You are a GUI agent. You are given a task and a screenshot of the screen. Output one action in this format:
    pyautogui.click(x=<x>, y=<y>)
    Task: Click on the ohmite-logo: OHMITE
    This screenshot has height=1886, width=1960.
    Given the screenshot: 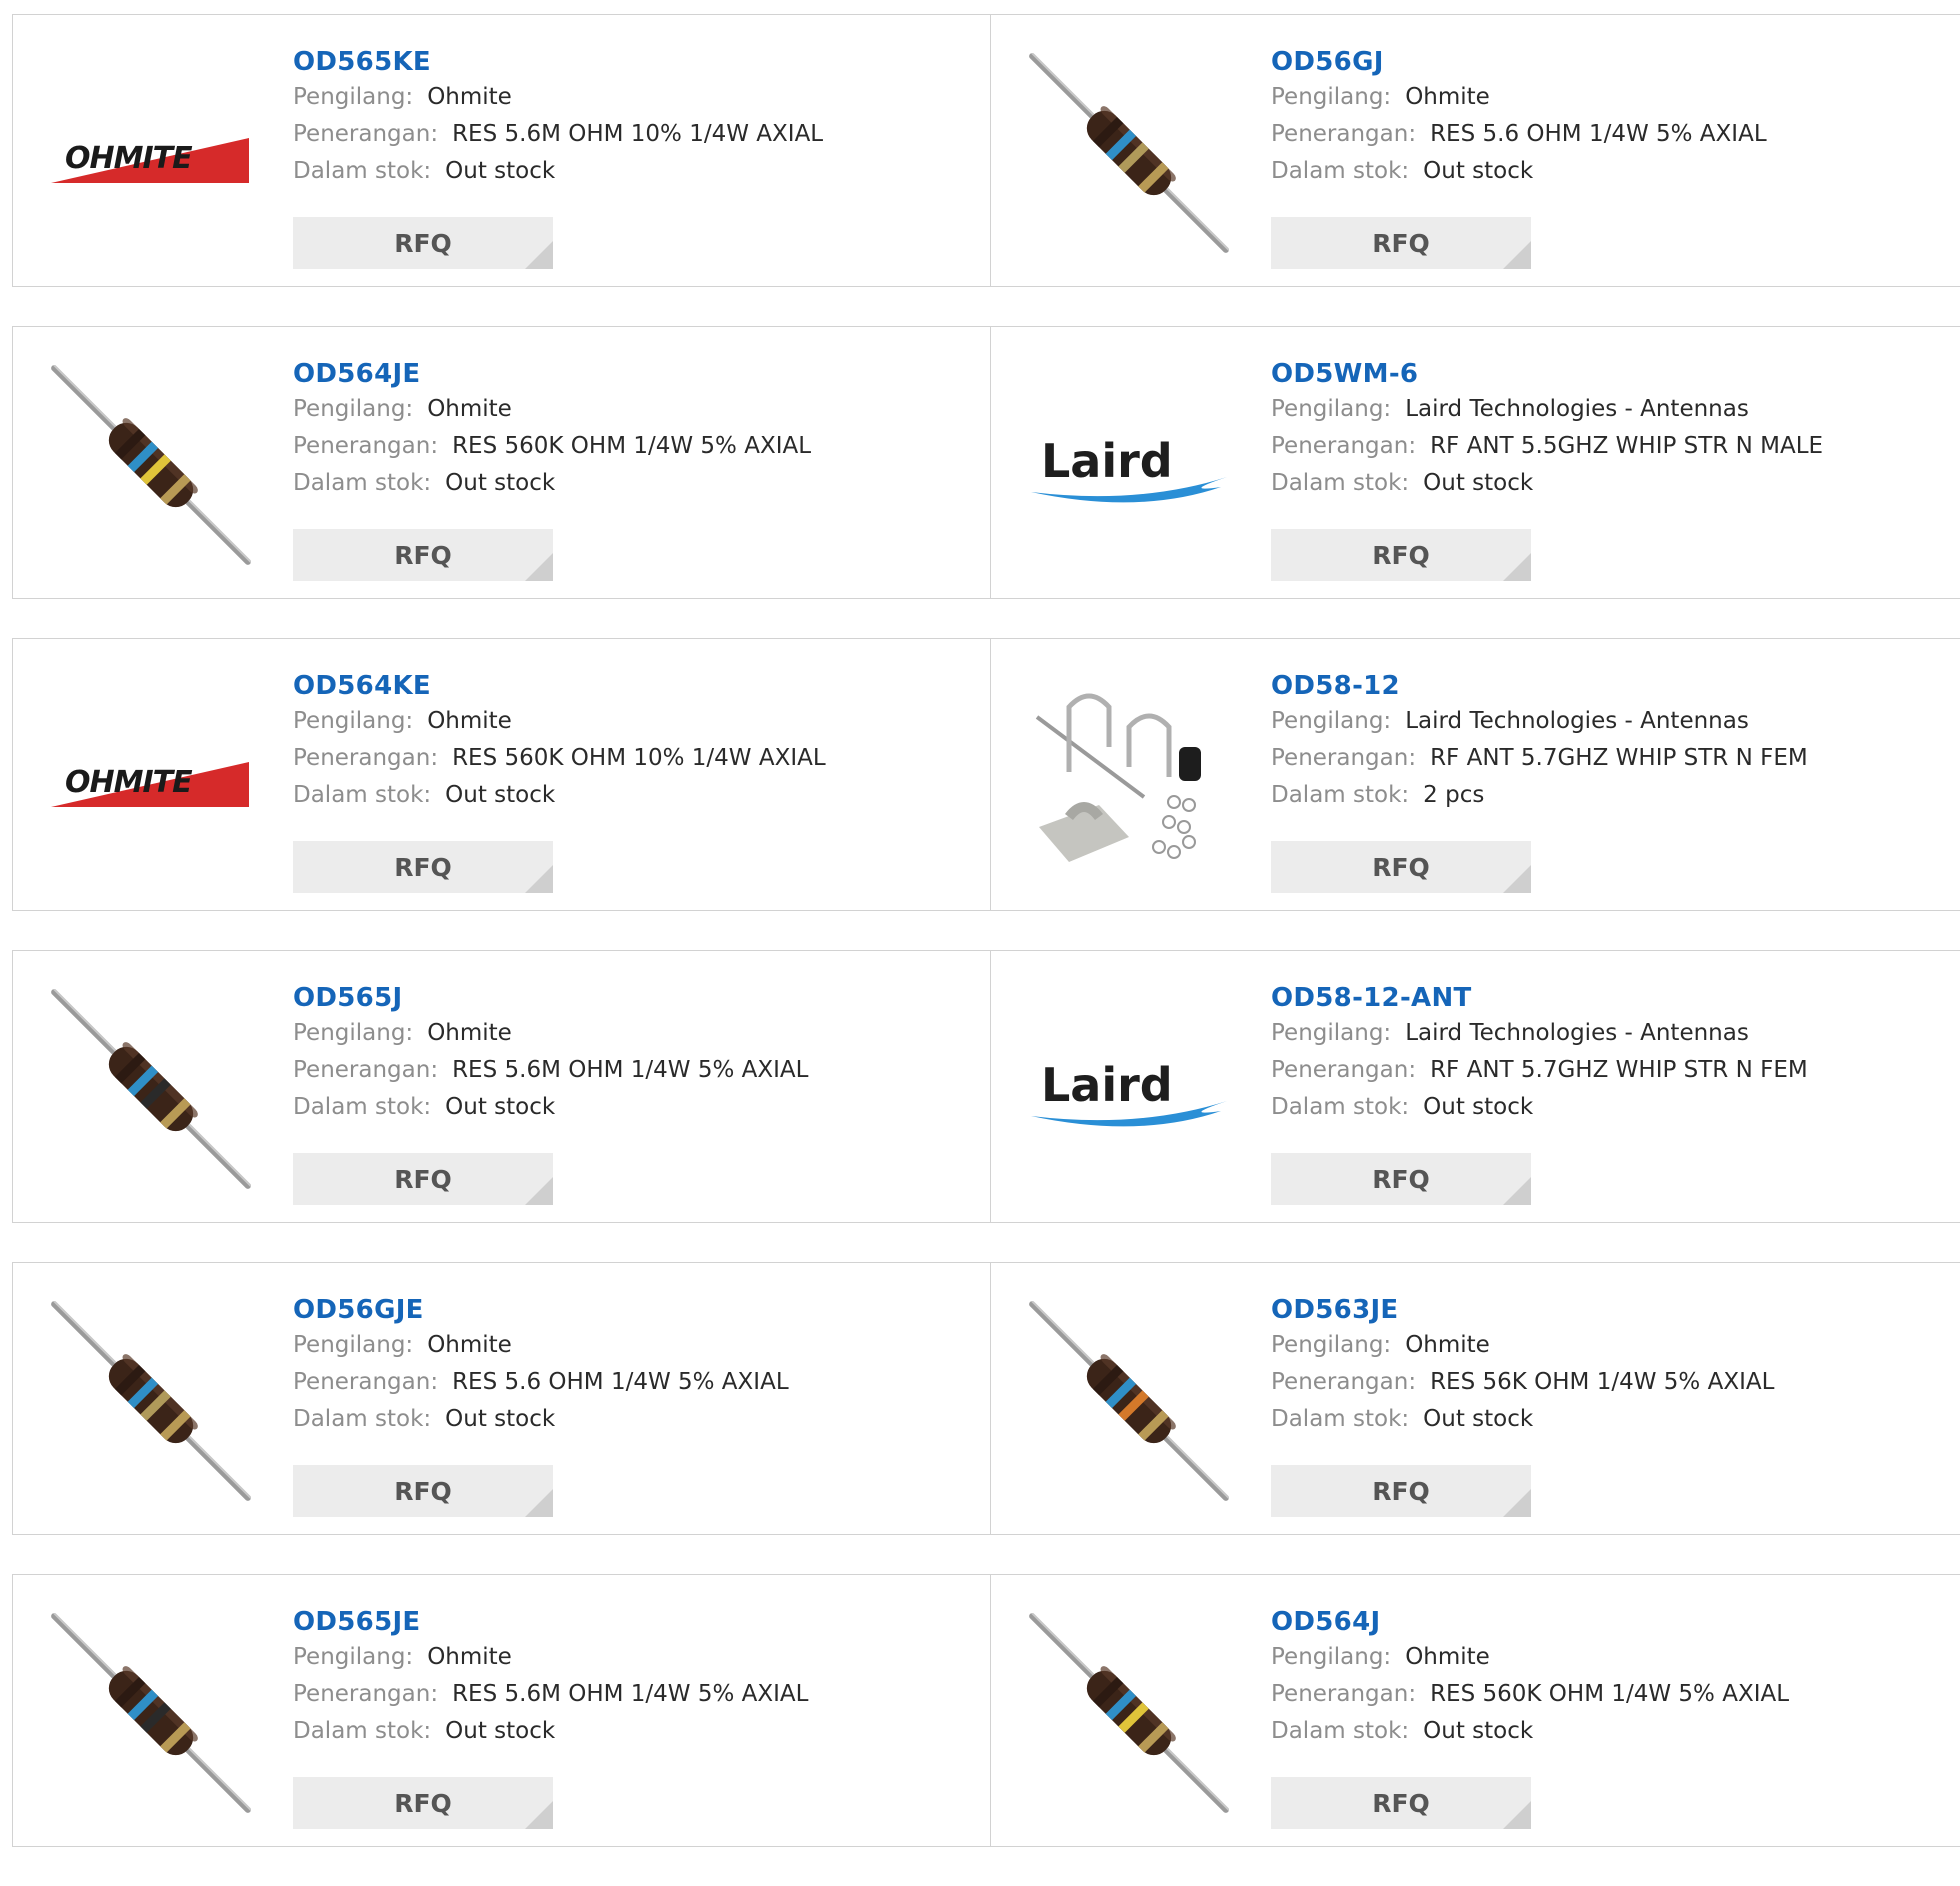 What is the action you would take?
    pyautogui.click(x=150, y=160)
    